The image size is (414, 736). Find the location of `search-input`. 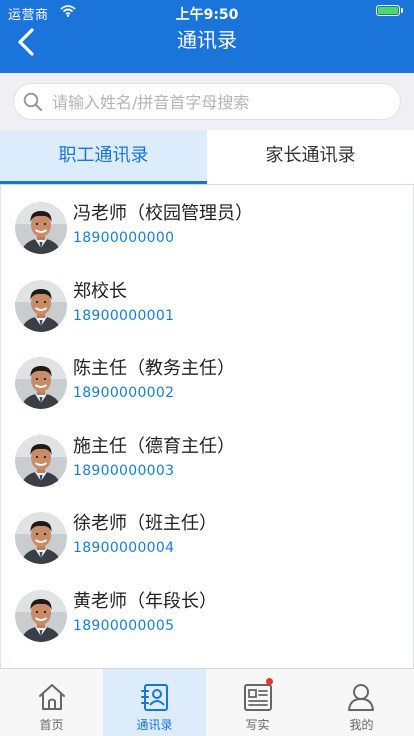

search-input is located at coordinates (222, 102).